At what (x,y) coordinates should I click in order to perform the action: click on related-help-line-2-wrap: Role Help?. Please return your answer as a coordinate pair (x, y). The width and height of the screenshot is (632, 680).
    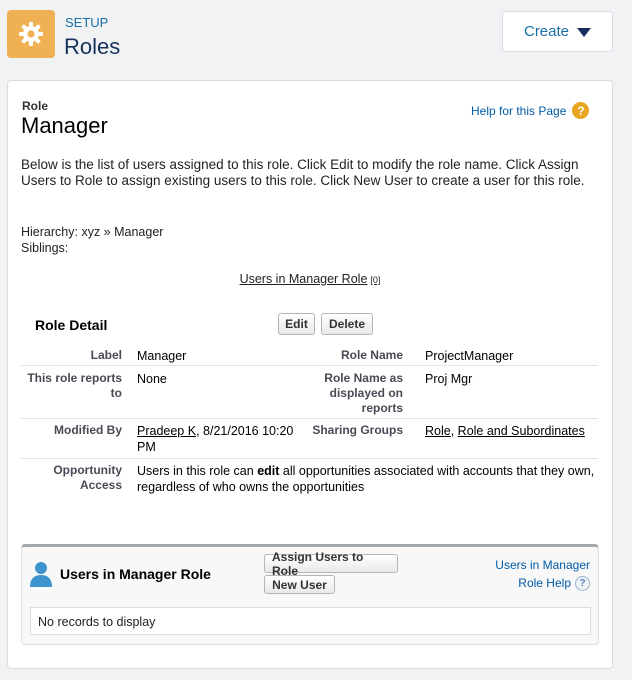
    Looking at the image, I should click on (542, 583).